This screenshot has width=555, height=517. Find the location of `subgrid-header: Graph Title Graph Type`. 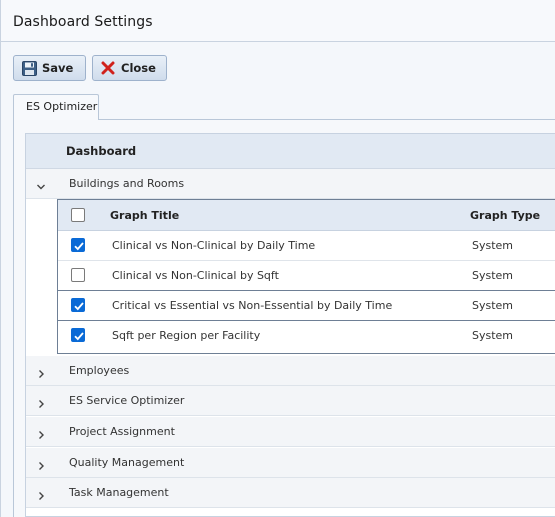

subgrid-header: Graph Title Graph Type is located at coordinates (306, 215).